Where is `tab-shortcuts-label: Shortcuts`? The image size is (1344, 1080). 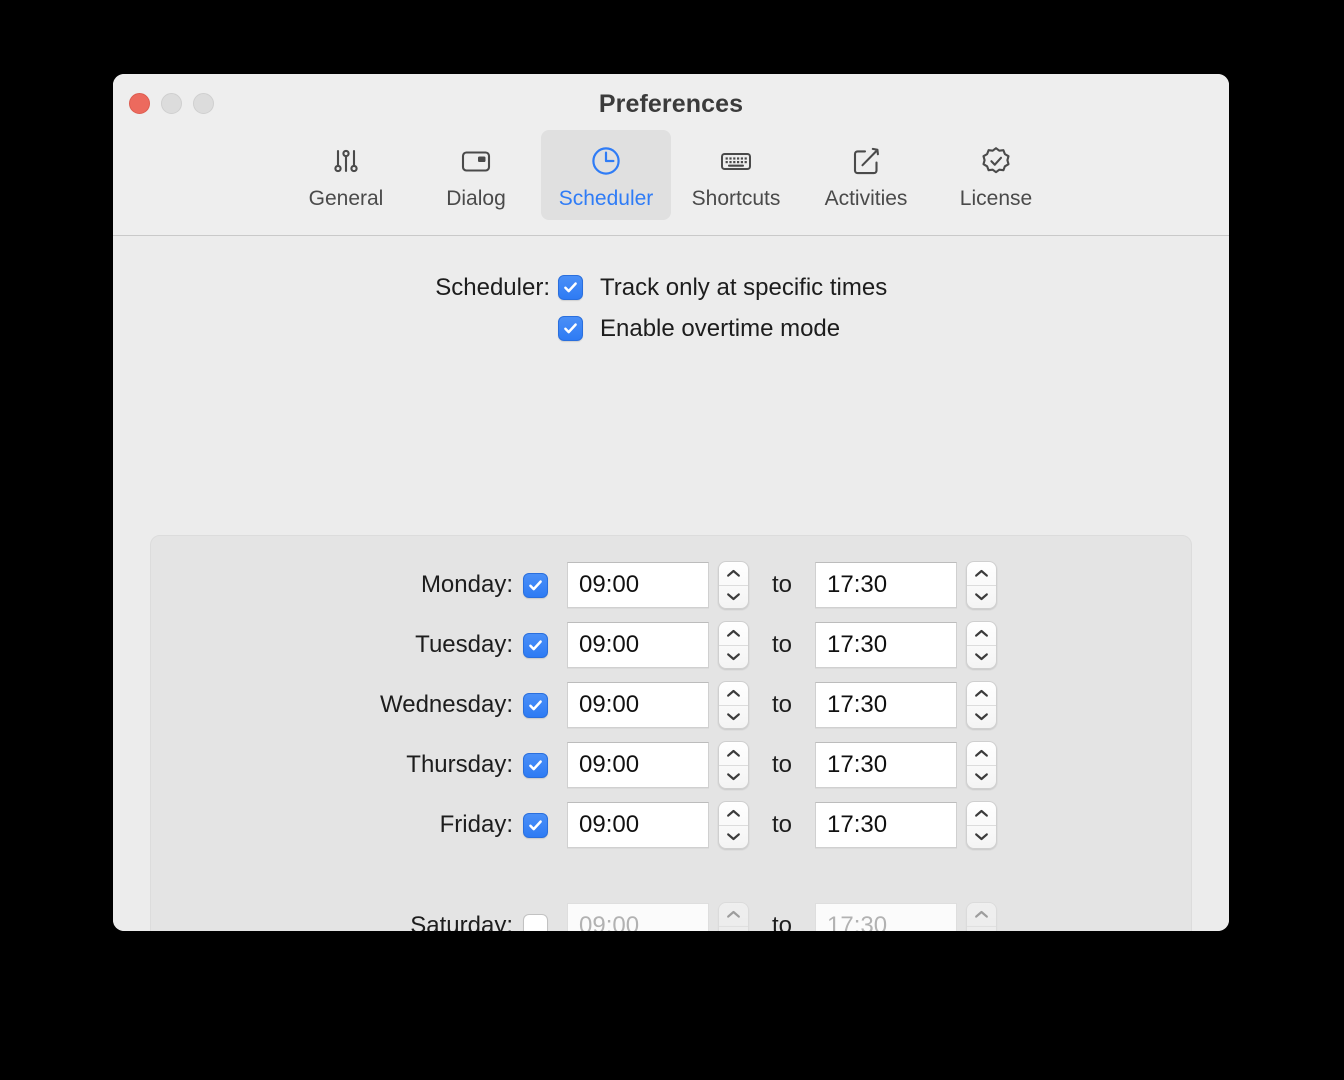 tab-shortcuts-label: Shortcuts is located at coordinates (736, 198).